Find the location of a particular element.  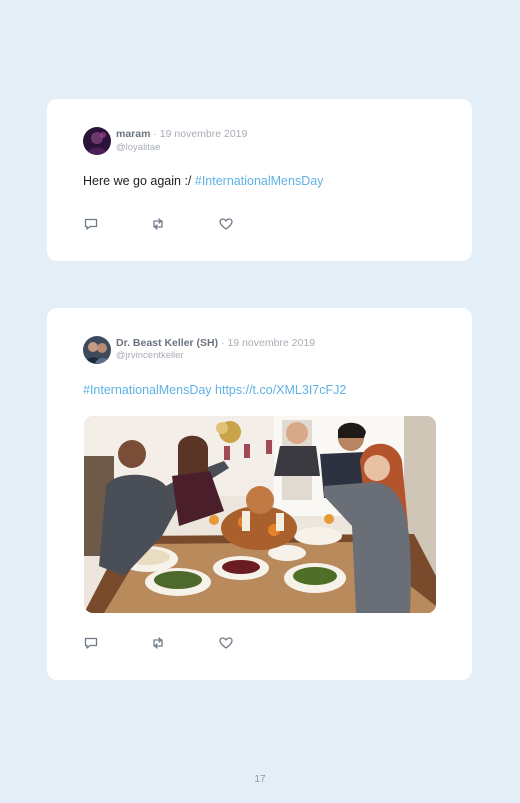

tweet-header: maram · 19 novembre 2019 is located at coordinates (181, 134).